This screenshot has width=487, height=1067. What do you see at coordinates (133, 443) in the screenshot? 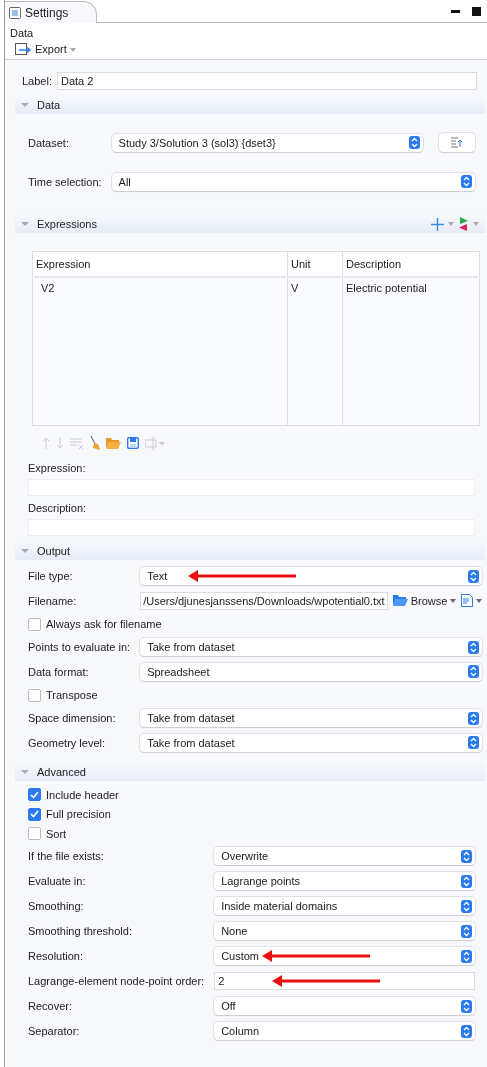
I see `save-icon` at bounding box center [133, 443].